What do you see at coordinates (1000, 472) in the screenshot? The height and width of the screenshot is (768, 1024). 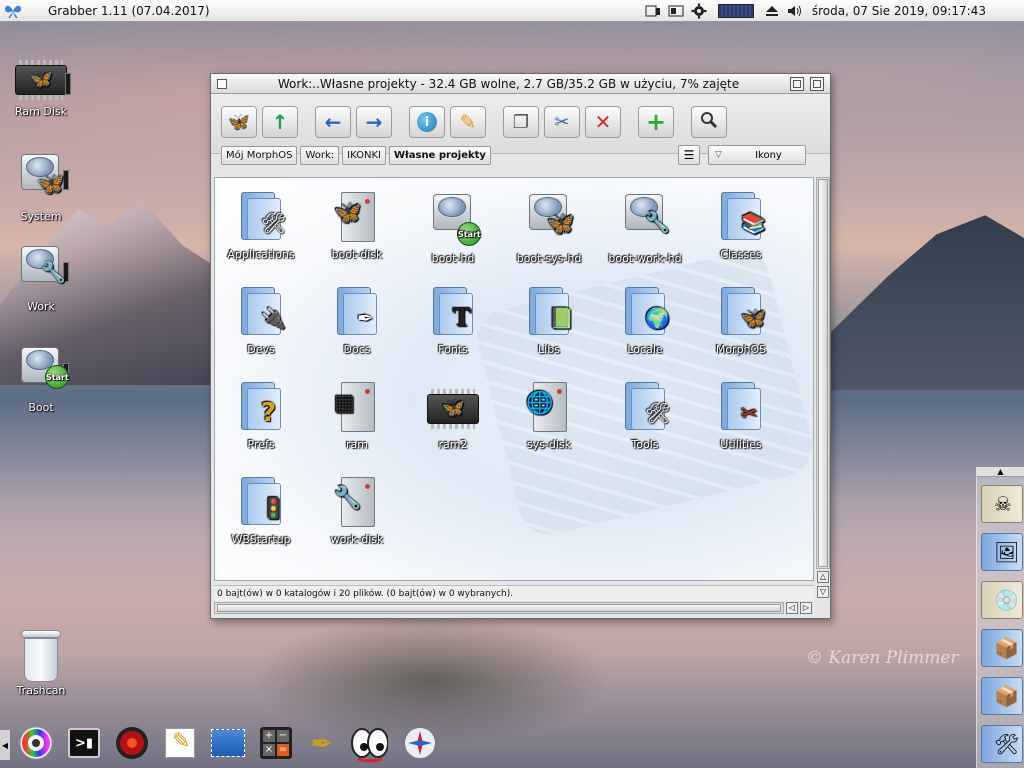 I see `dock-scroll-up-arrow: ▲` at bounding box center [1000, 472].